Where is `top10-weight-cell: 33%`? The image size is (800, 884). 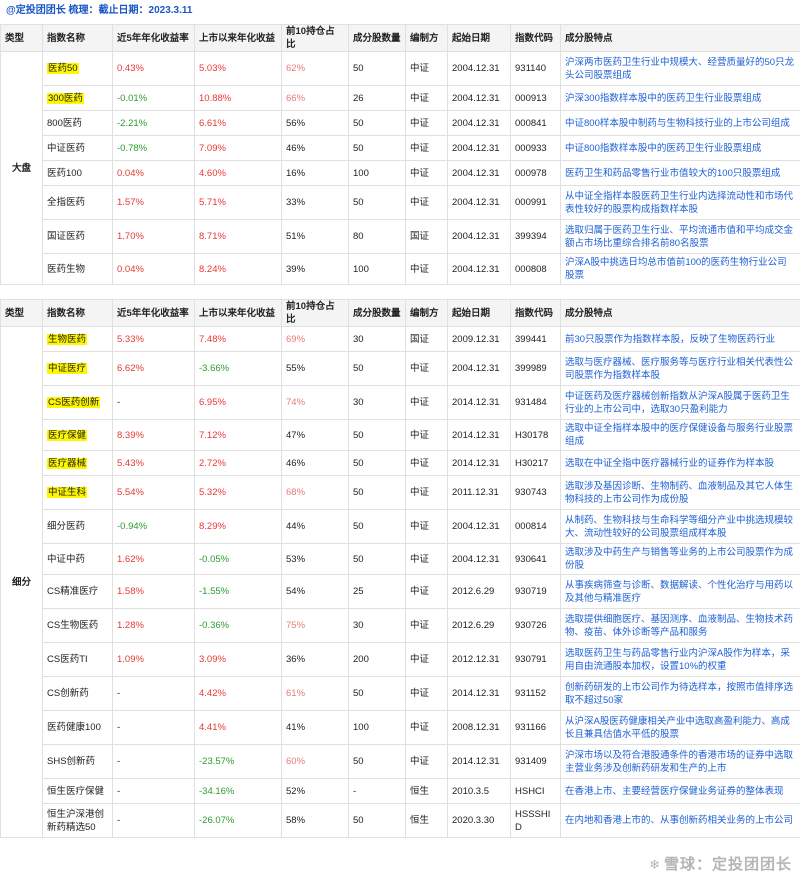
top10-weight-cell: 33% is located at coordinates (315, 202).